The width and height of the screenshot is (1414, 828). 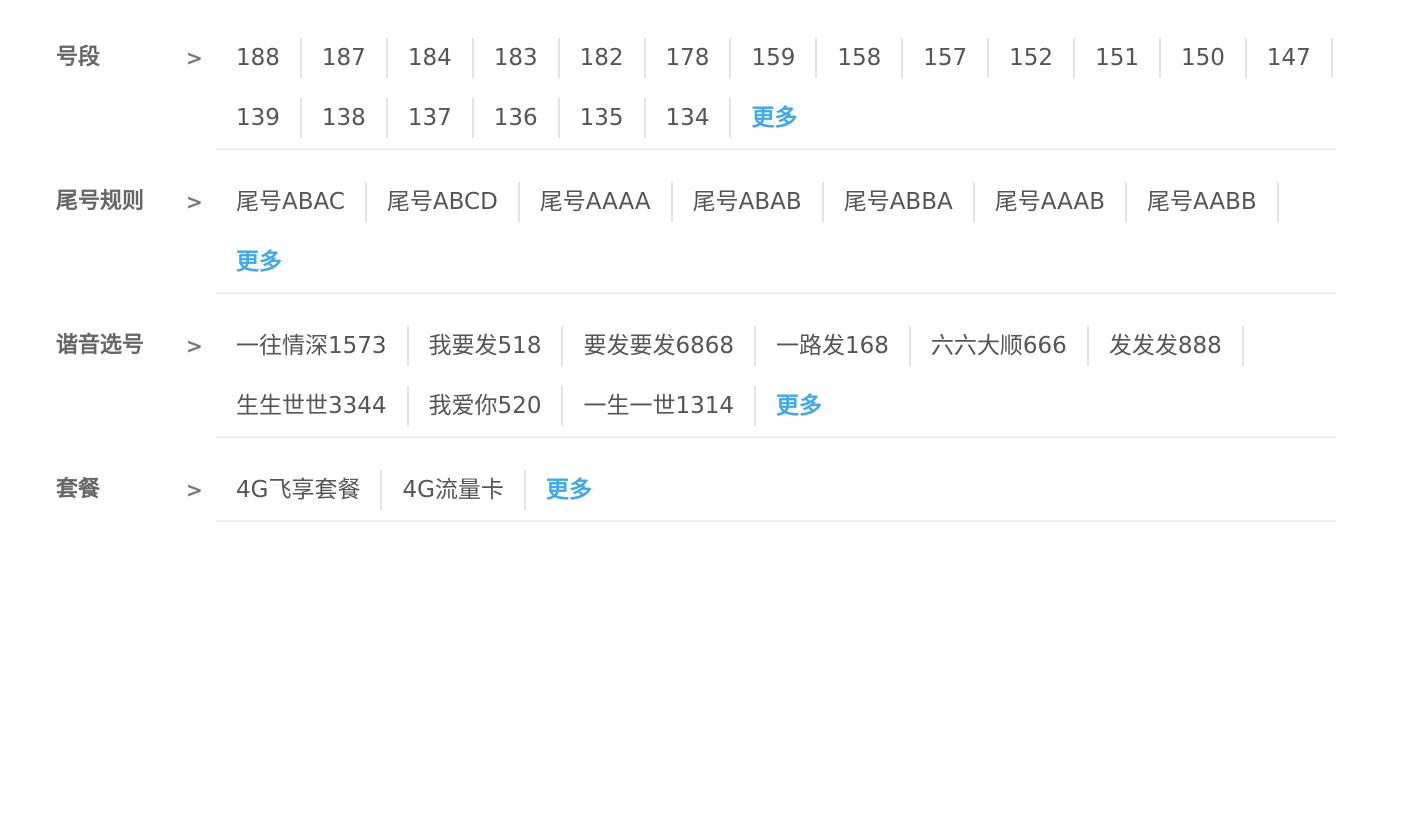 I want to click on filter-option: 生生世世3344, so click(x=312, y=406).